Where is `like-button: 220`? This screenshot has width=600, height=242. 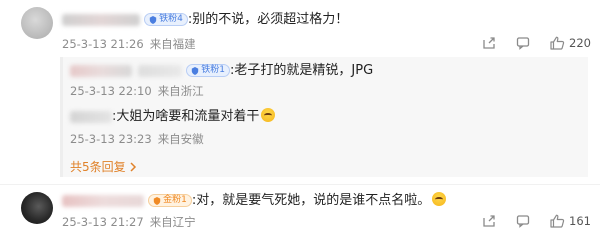
like-button: 220 is located at coordinates (570, 43).